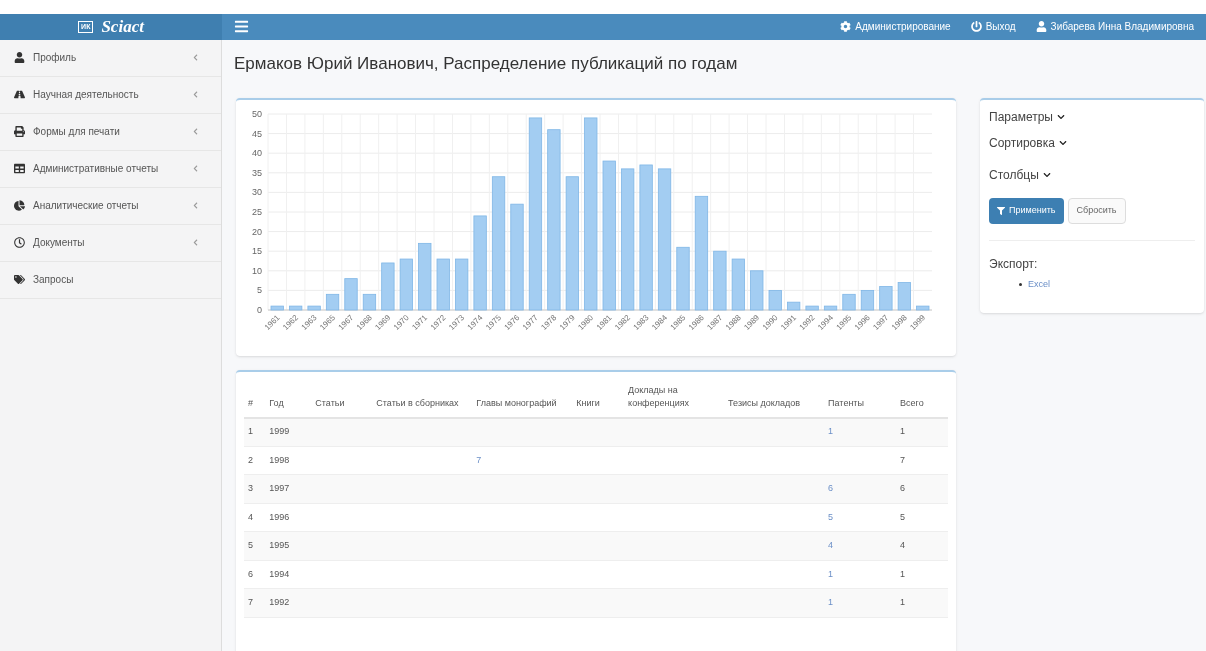 The image size is (1206, 651). I want to click on axis-tick-label: 10, so click(257, 270).